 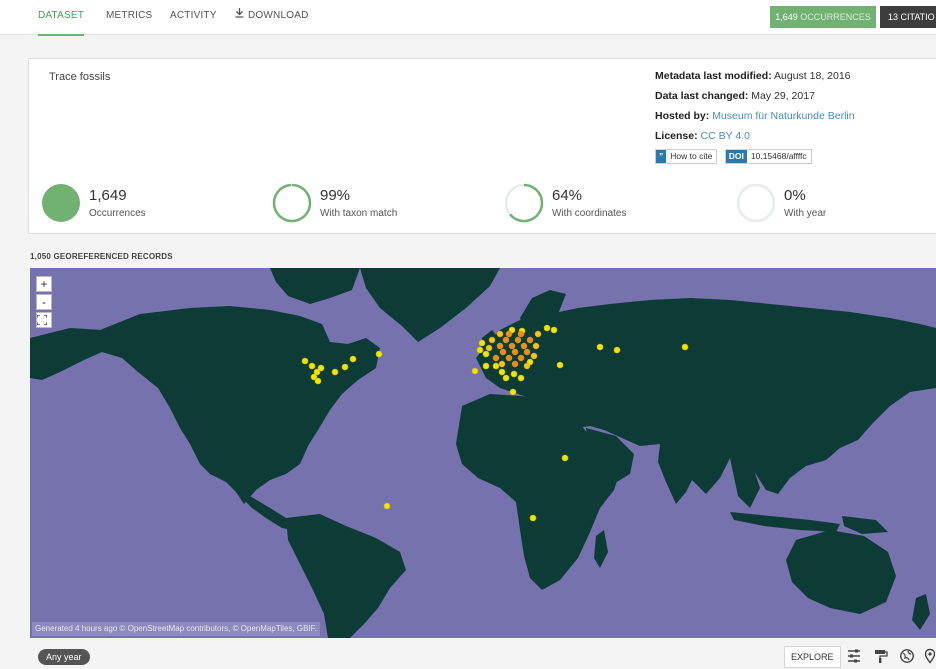 I want to click on zoom-in-button: +, so click(x=44, y=284).